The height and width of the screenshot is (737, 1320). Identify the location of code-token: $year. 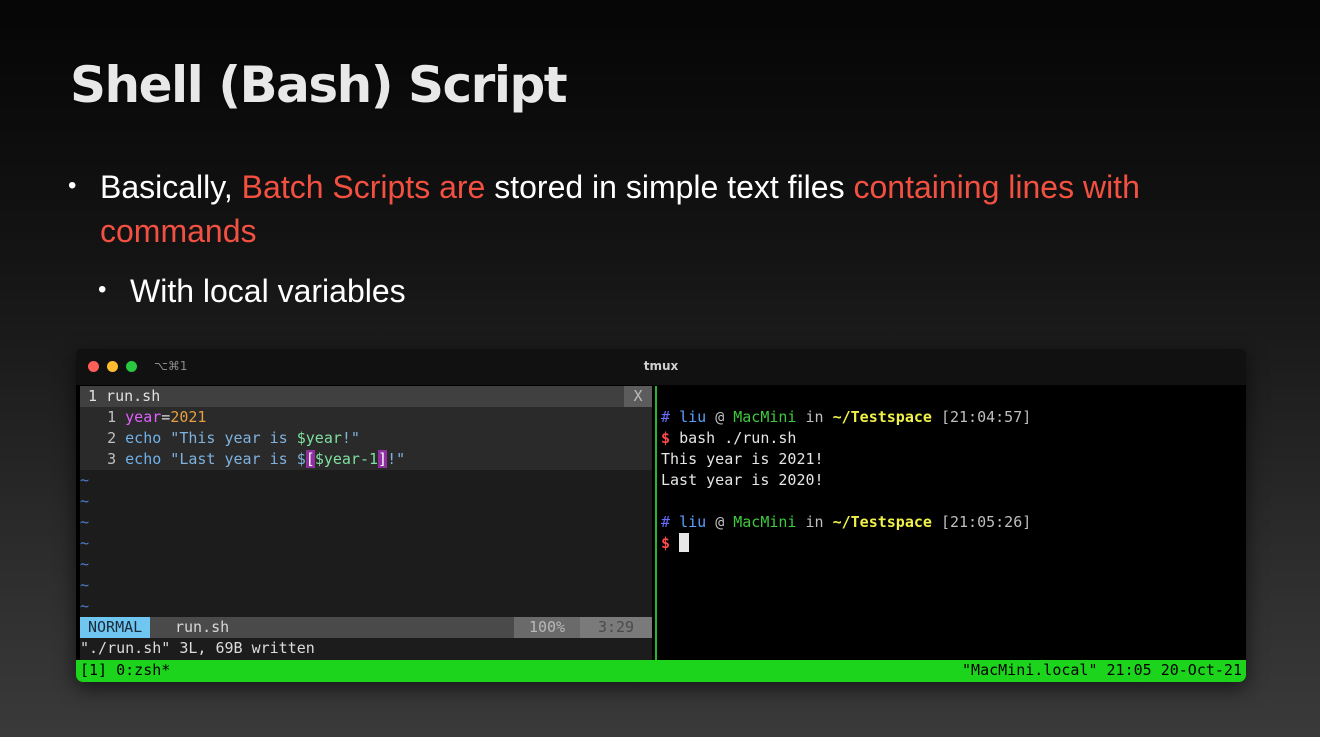
(319, 438).